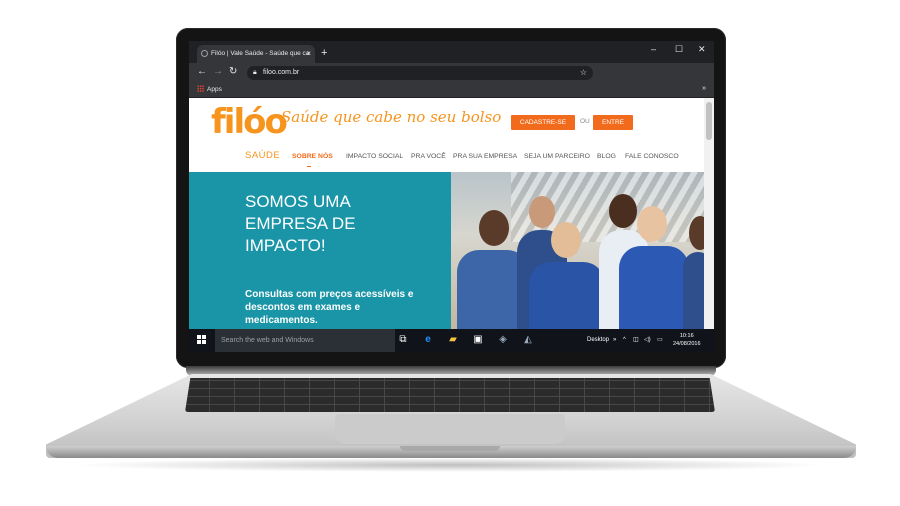 This screenshot has width=900, height=506. I want to click on tagline: Saúde que cabe no seu bolso, so click(391, 117).